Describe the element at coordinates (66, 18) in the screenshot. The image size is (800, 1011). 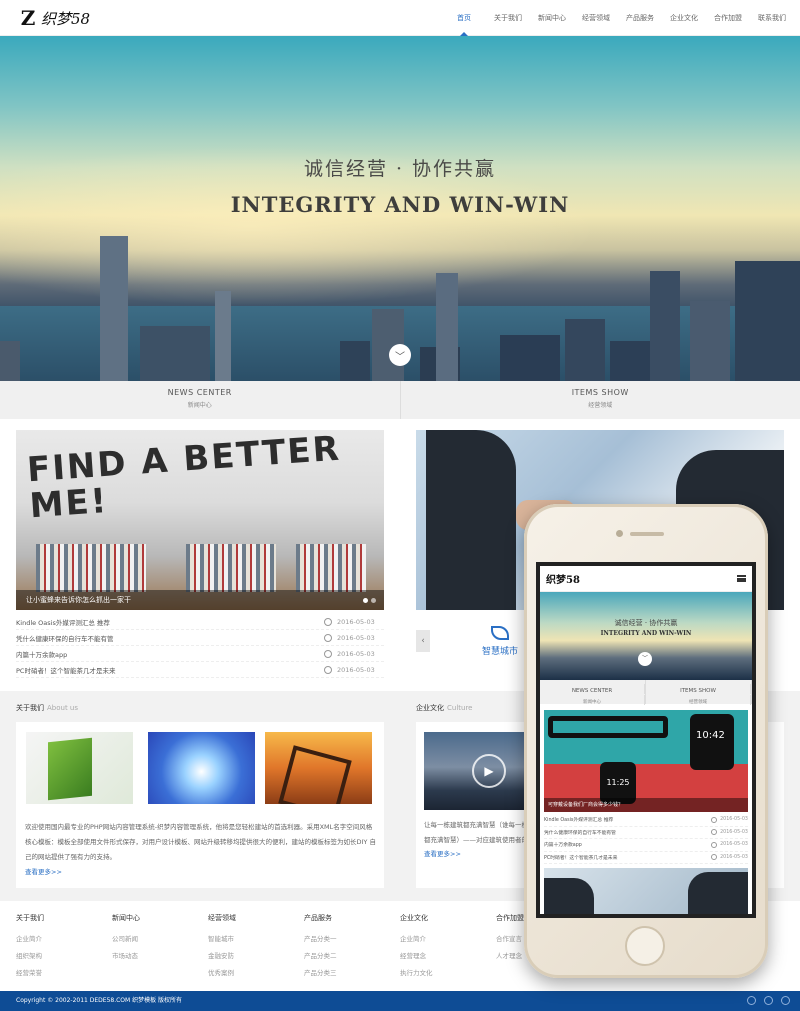
I see `logo-text: 织梦58` at that location.